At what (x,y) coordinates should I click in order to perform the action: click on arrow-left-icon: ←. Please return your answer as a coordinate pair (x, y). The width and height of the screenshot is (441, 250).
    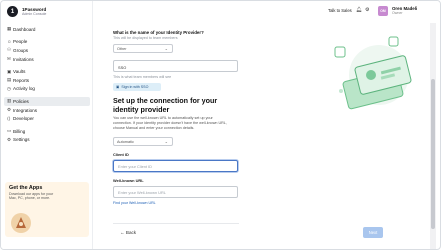
    Looking at the image, I should click on (122, 232).